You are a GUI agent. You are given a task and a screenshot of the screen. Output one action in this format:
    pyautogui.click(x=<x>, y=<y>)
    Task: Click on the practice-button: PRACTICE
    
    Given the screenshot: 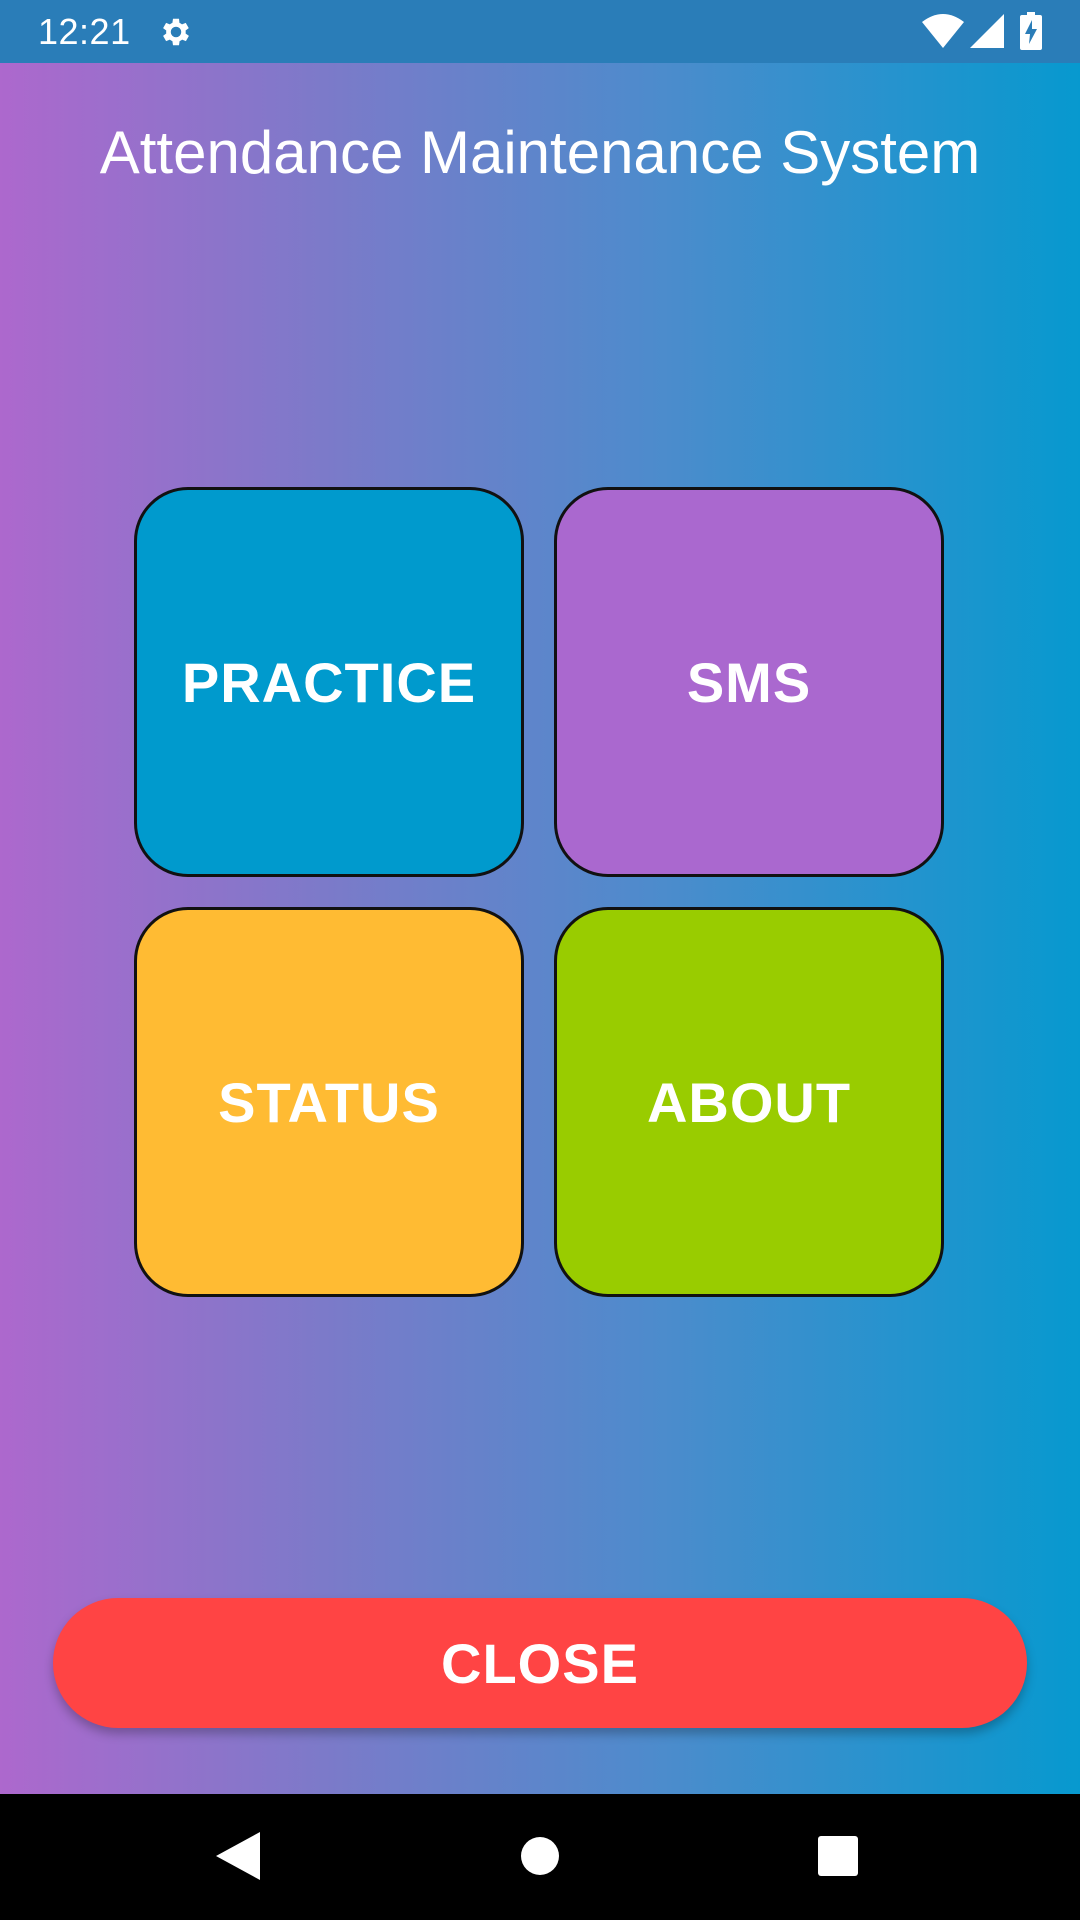 What is the action you would take?
    pyautogui.click(x=329, y=682)
    